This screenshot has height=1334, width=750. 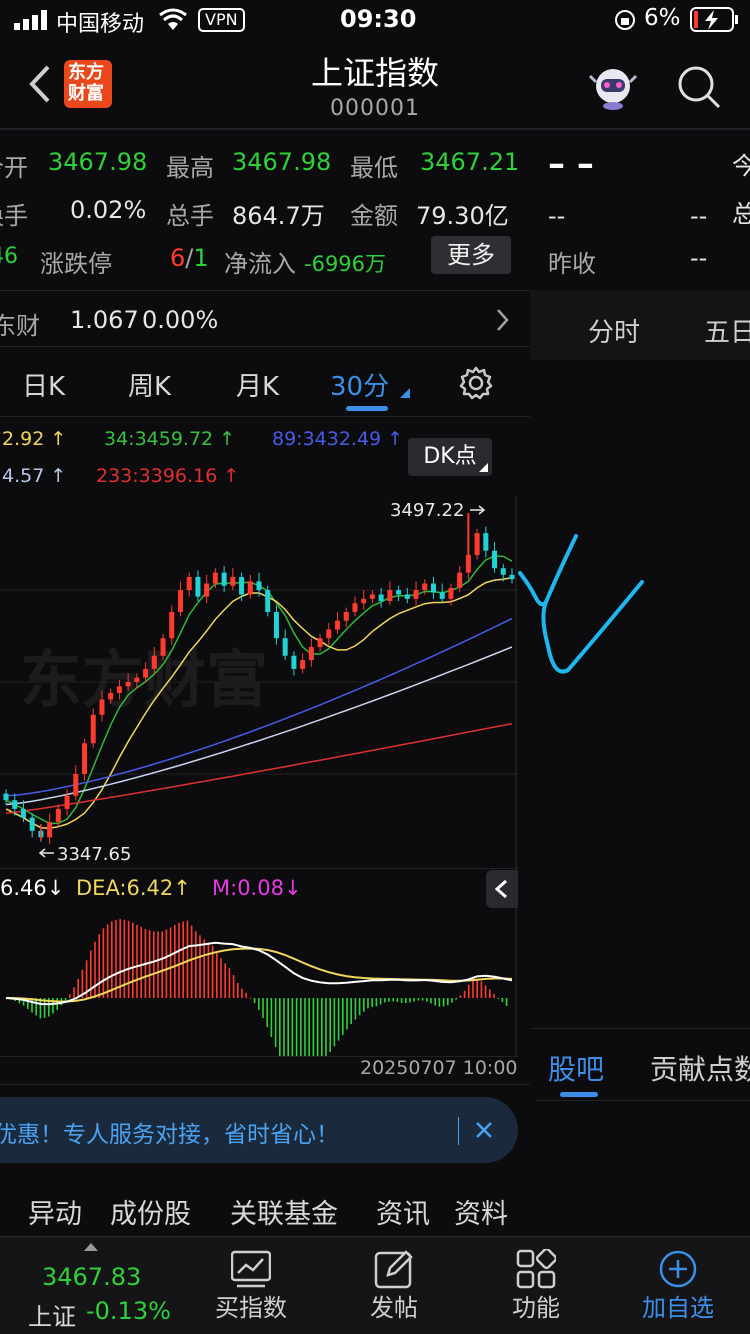 I want to click on macd-chart, so click(x=259, y=982).